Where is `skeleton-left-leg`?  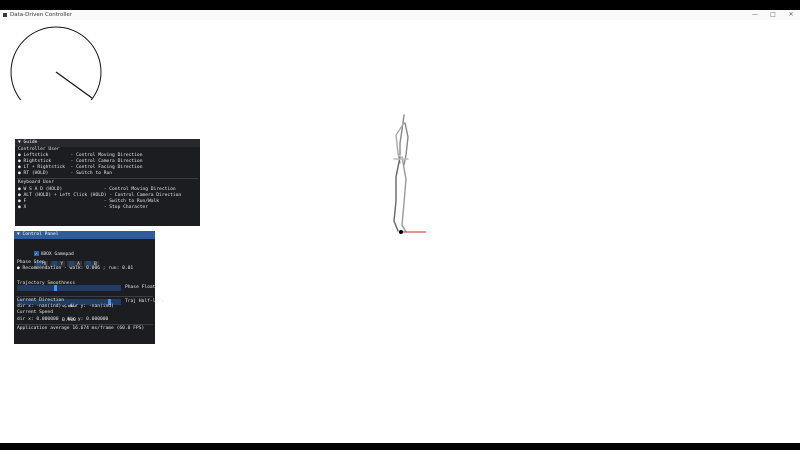
skeleton-left-leg is located at coordinates (397, 194).